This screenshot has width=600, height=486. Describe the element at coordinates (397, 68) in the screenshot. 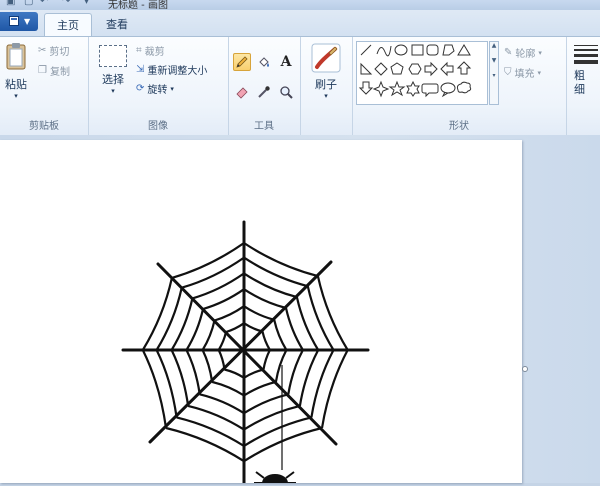

I see `pentagon-shape-icon` at that location.